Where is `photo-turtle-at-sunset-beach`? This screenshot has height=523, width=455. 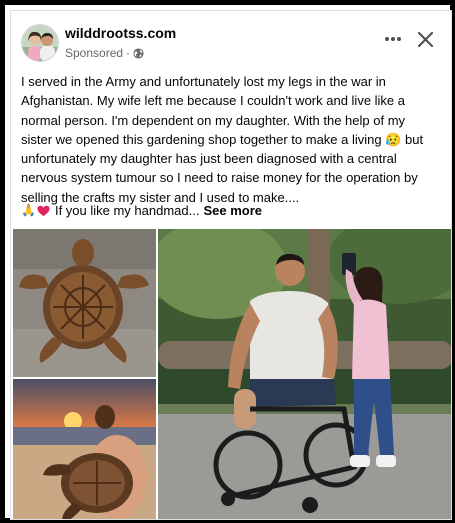 photo-turtle-at-sunset-beach is located at coordinates (84, 449).